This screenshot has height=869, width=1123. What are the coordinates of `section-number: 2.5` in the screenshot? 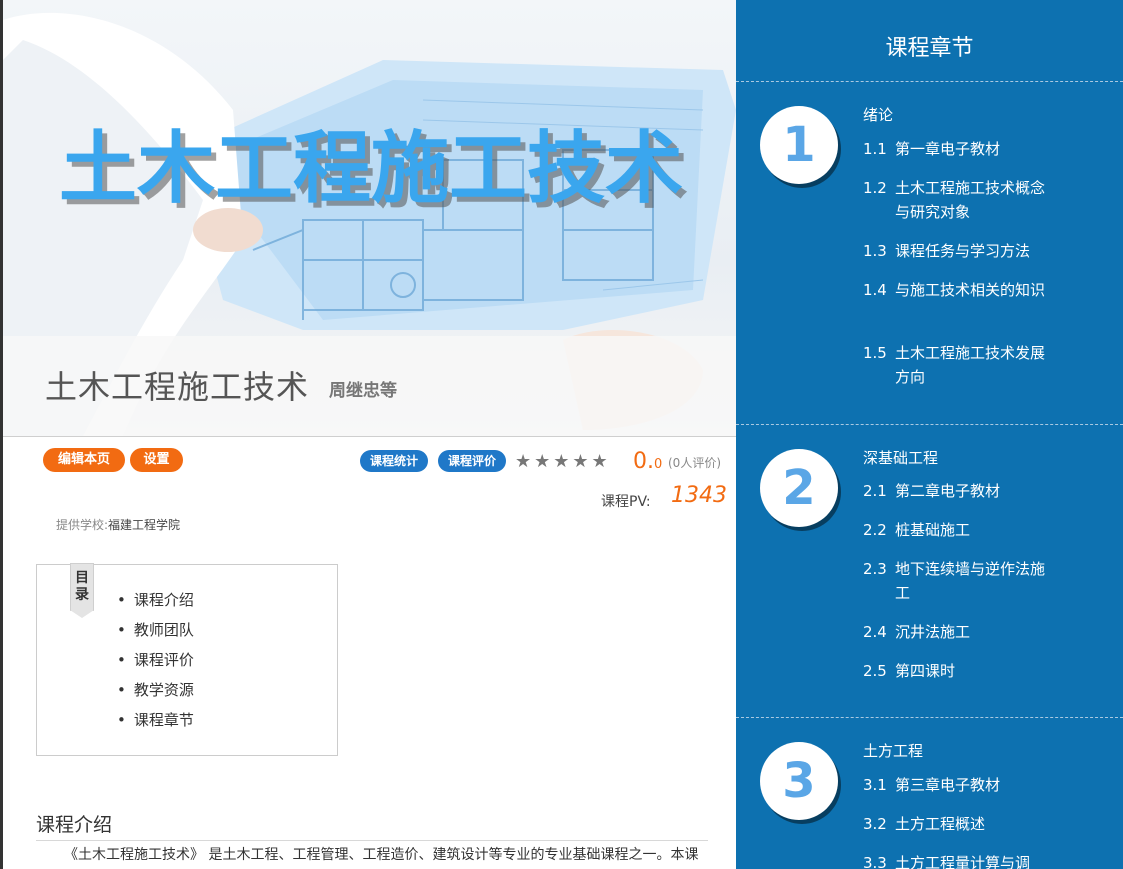 It's located at (875, 671).